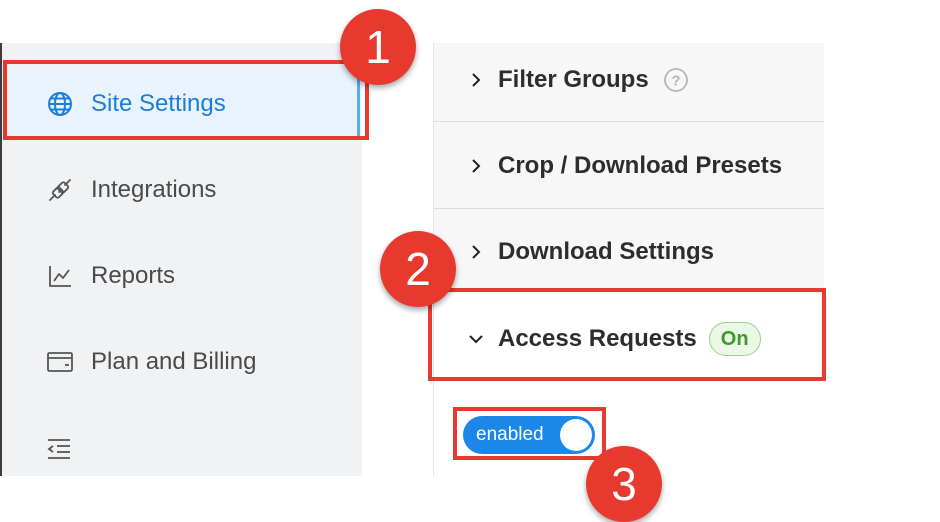 The width and height of the screenshot is (940, 522). I want to click on sidebar-item-plan-and-billing: Plan and Billing, so click(184, 362).